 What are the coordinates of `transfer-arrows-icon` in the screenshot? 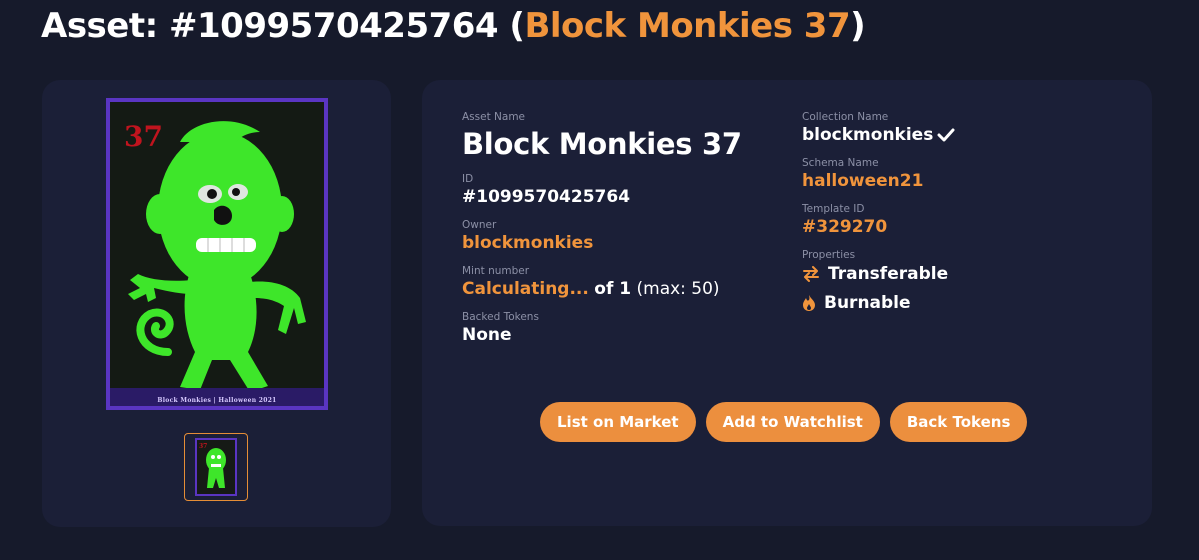 It's located at (811, 274).